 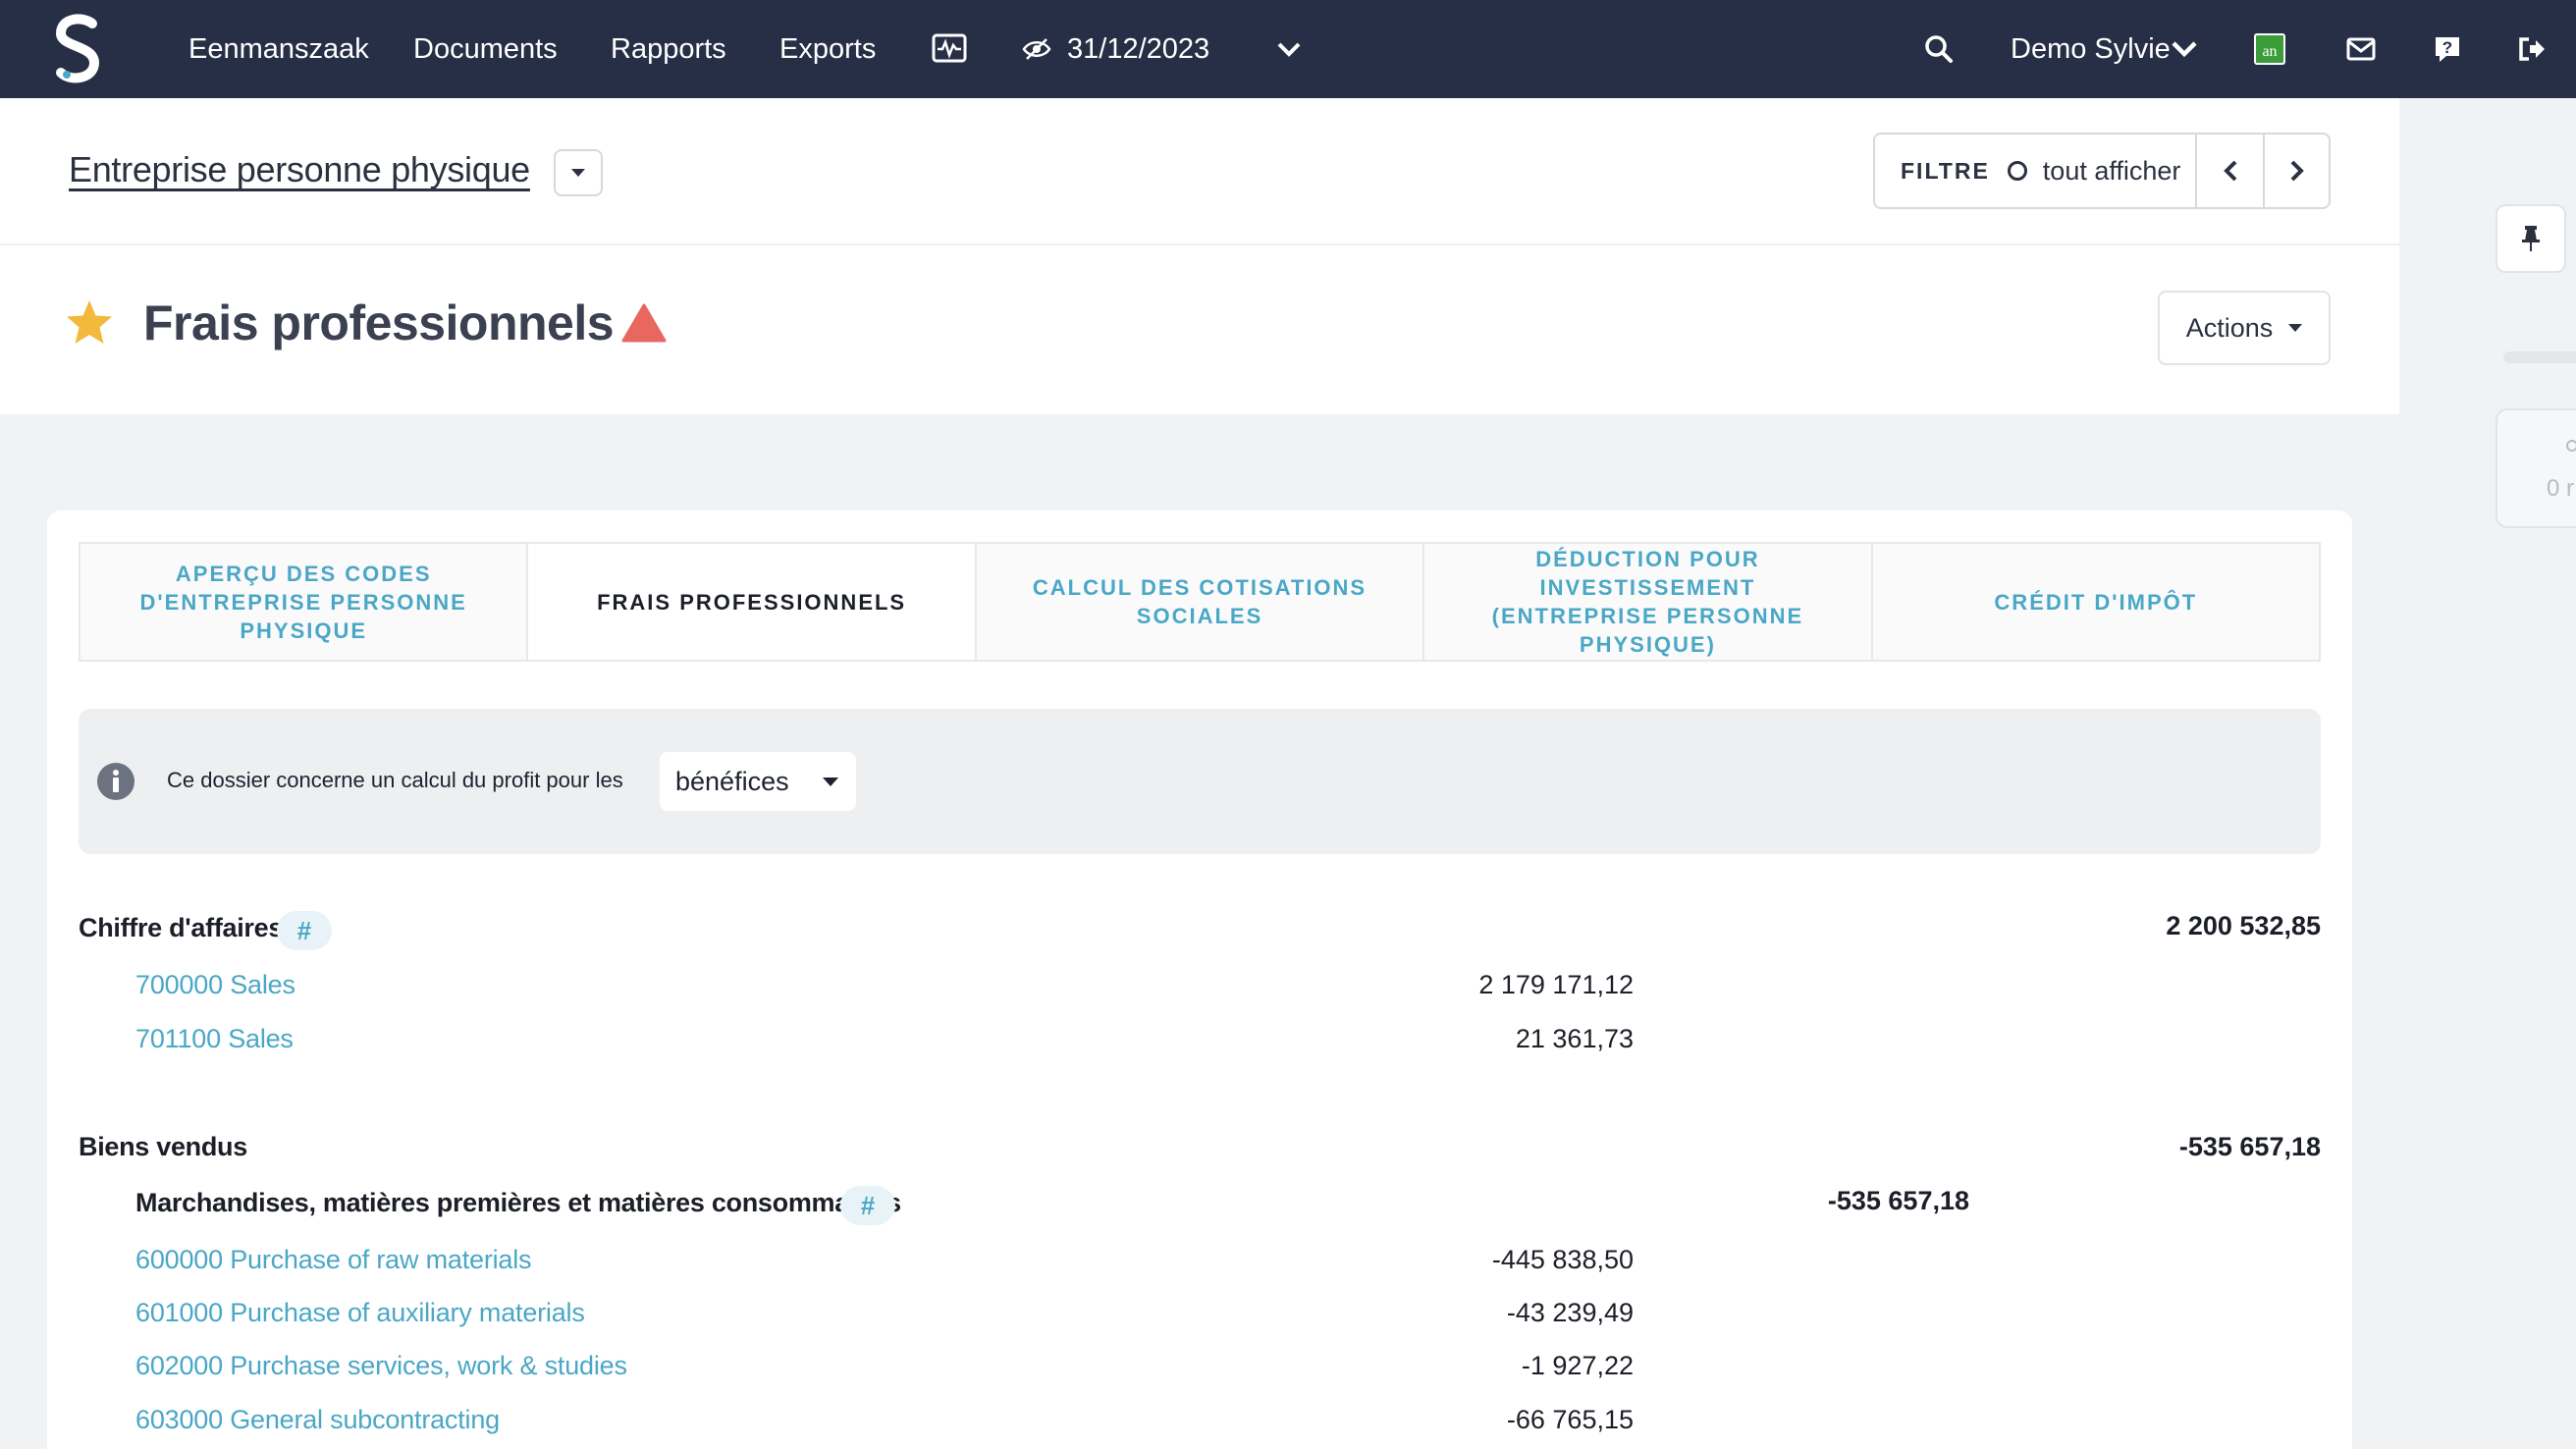 What do you see at coordinates (2229, 327) in the screenshot?
I see `actions-label: Actions` at bounding box center [2229, 327].